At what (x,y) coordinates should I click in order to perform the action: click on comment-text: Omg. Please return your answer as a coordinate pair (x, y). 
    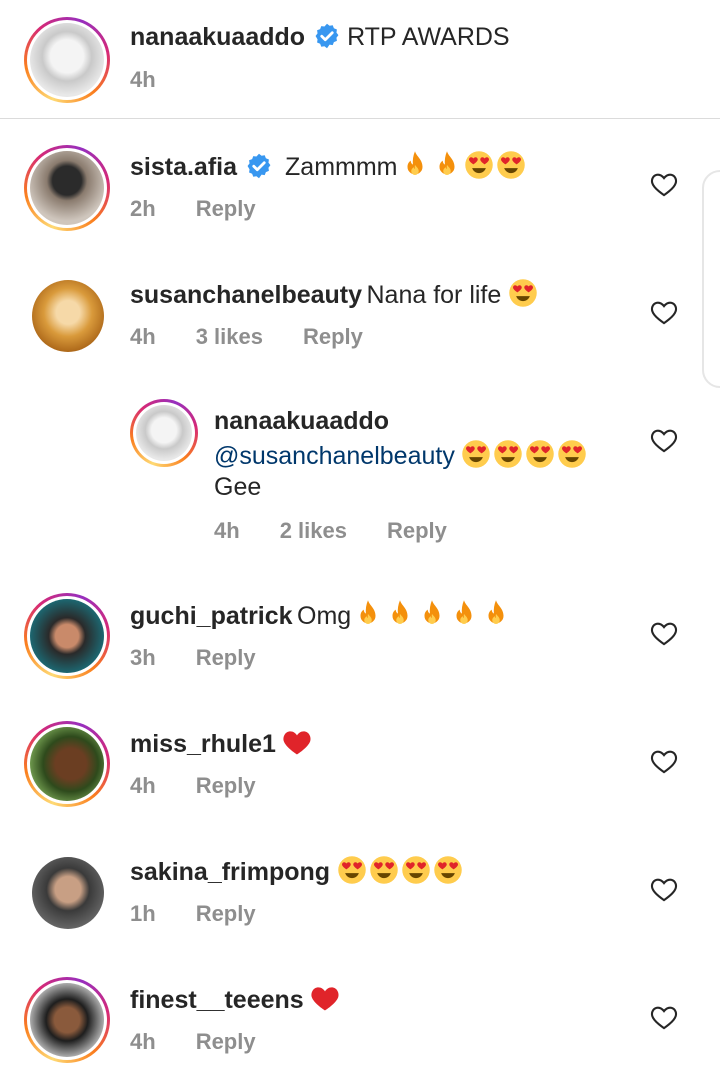
    Looking at the image, I should click on (324, 616).